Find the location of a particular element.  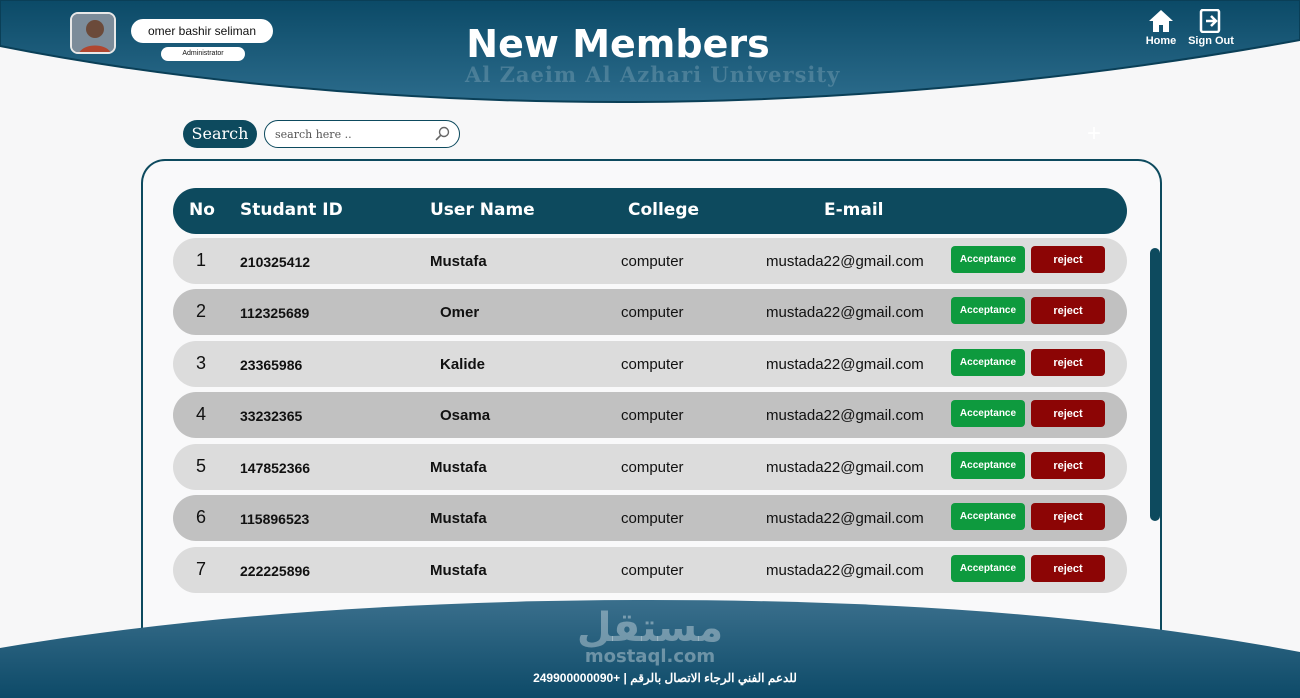

student-id: 115896523 is located at coordinates (275, 519).